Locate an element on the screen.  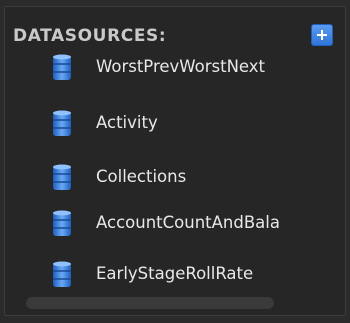
datasource-item: AccountCountAndBala is located at coordinates (195, 224).